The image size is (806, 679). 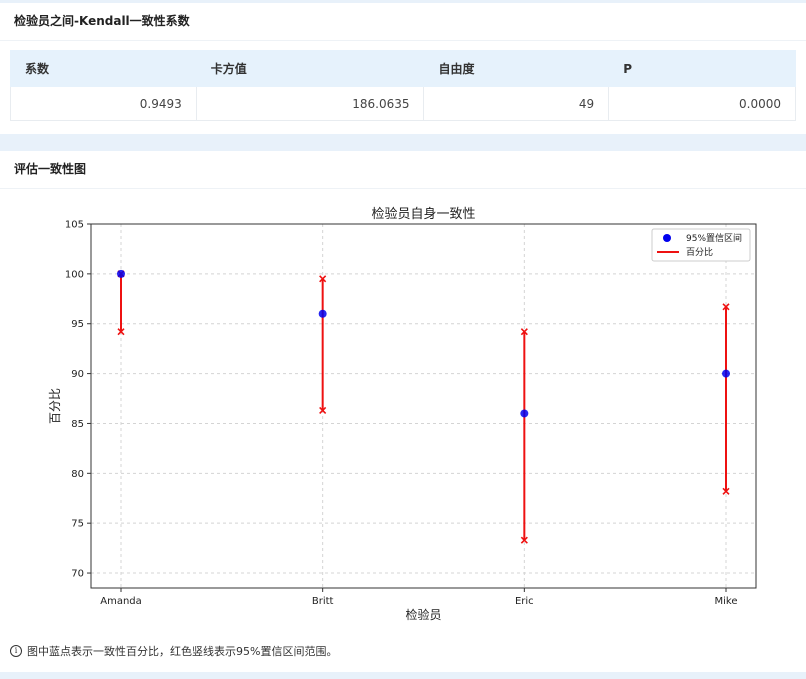 I want to click on y-tick-label: 75, so click(x=77, y=524).